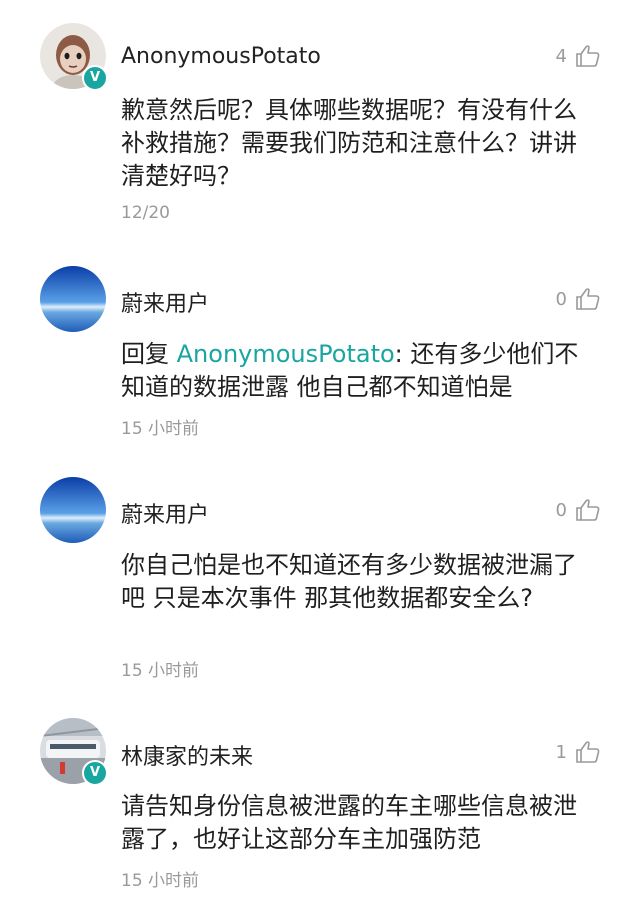 This screenshot has height=913, width=641. What do you see at coordinates (74, 752) in the screenshot?
I see `avatar: V` at bounding box center [74, 752].